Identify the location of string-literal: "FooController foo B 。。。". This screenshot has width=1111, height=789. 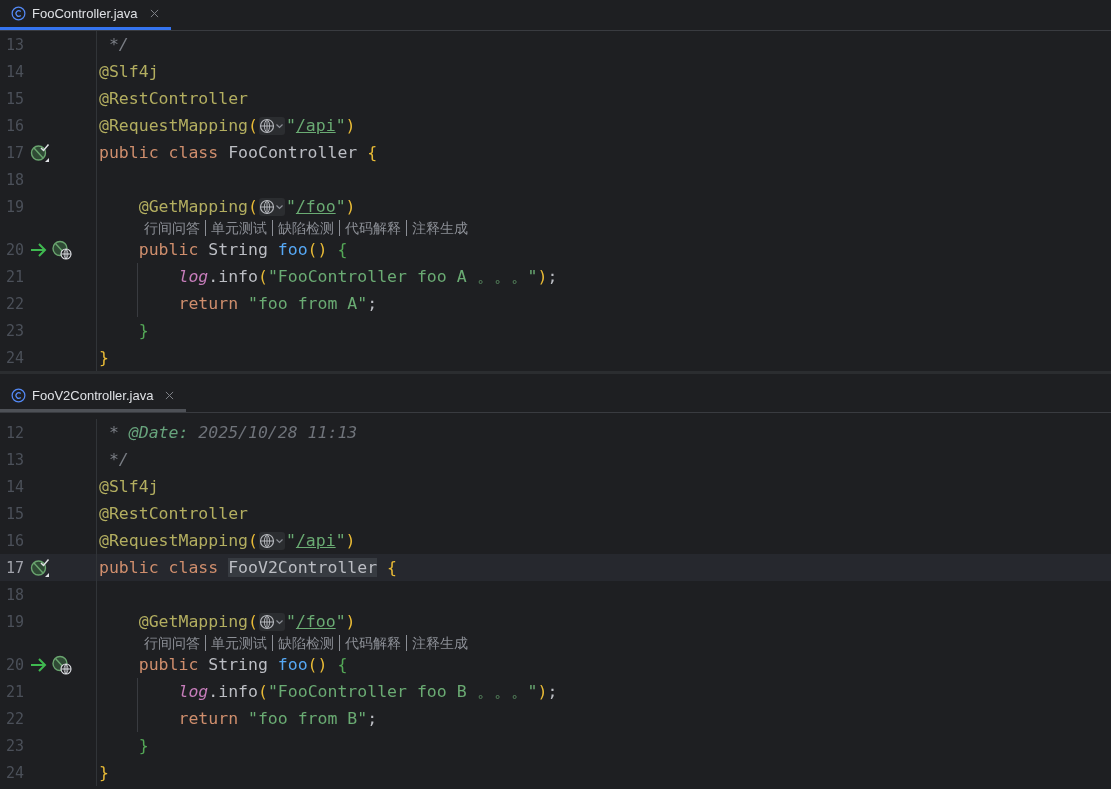
(402, 691).